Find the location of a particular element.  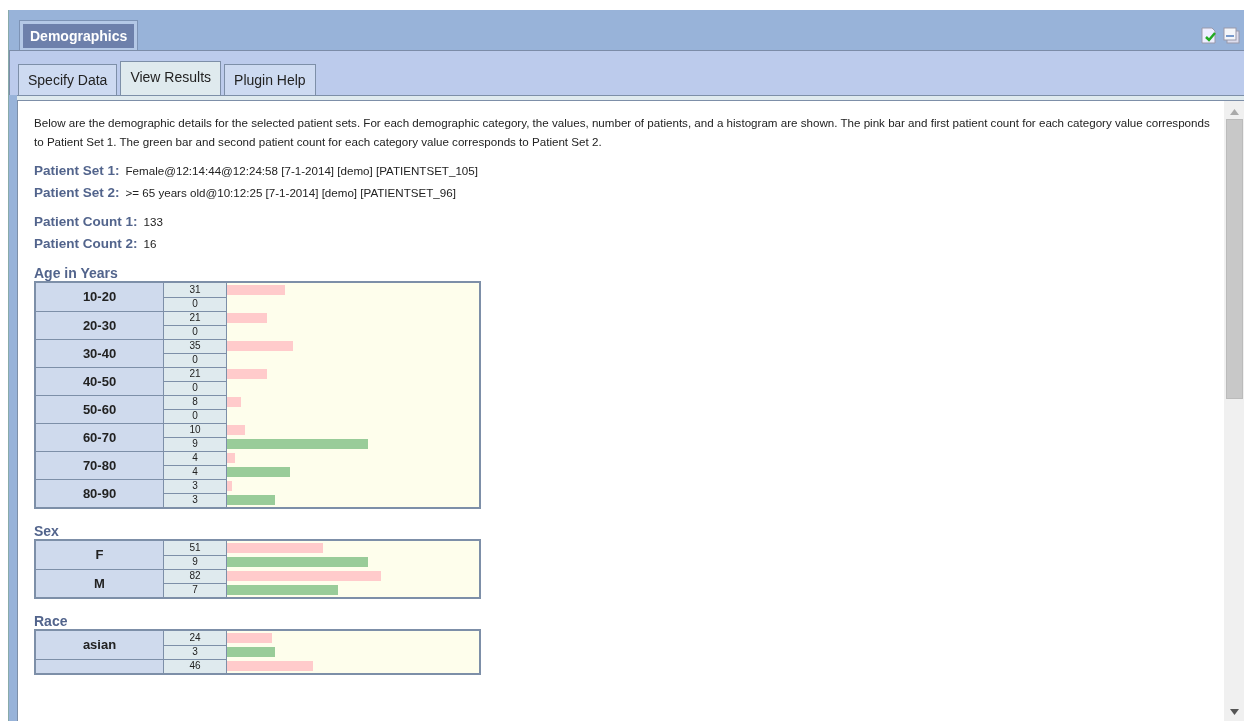

patient-count: 46 is located at coordinates (195, 666).